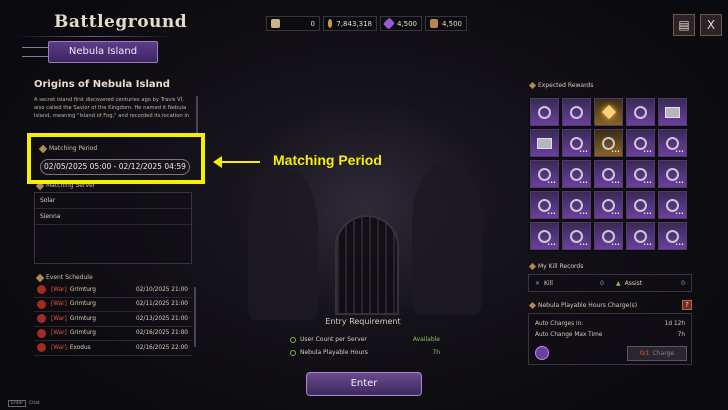 The height and width of the screenshot is (410, 728). Describe the element at coordinates (611, 353) in the screenshot. I see `charge-row: 0/1 Charge` at that location.